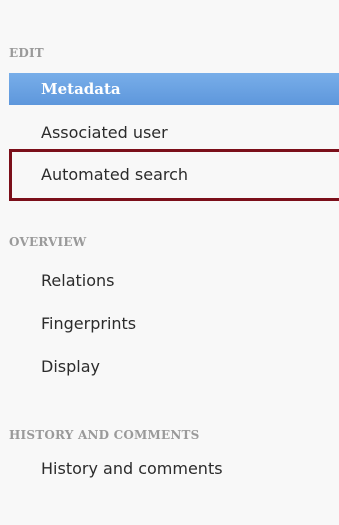 This screenshot has height=525, width=339. What do you see at coordinates (48, 242) in the screenshot?
I see `section-heading-overview: OVERVIEW` at bounding box center [48, 242].